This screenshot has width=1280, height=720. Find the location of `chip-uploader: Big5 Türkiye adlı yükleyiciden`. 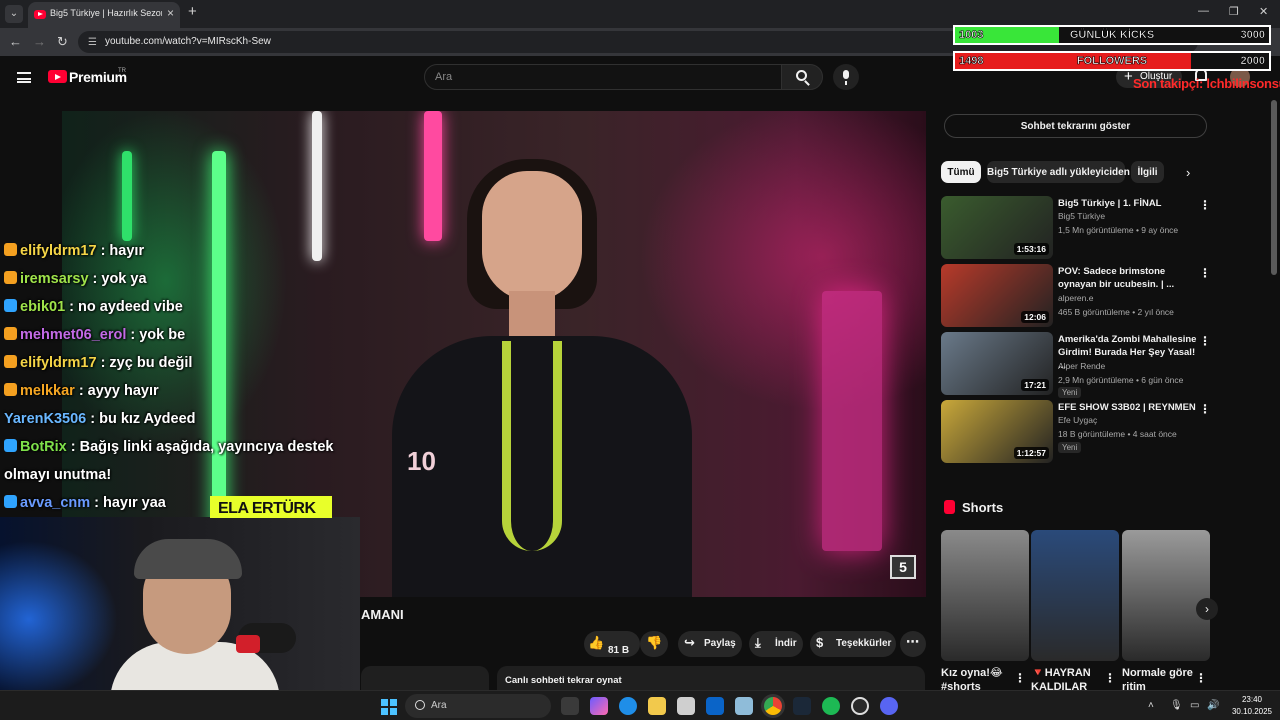

chip-uploader: Big5 Türkiye adlı yükleyiciden is located at coordinates (1058, 172).